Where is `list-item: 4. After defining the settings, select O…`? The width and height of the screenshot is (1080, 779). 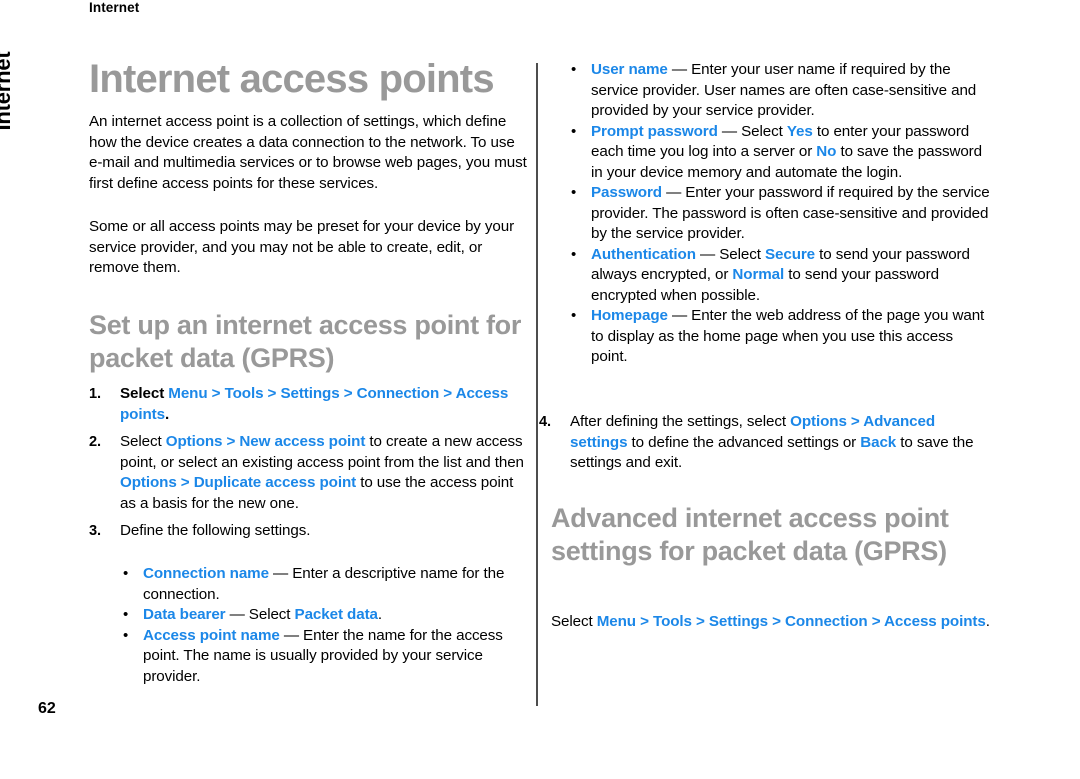
list-item: 4. After defining the settings, select O… is located at coordinates (765, 443).